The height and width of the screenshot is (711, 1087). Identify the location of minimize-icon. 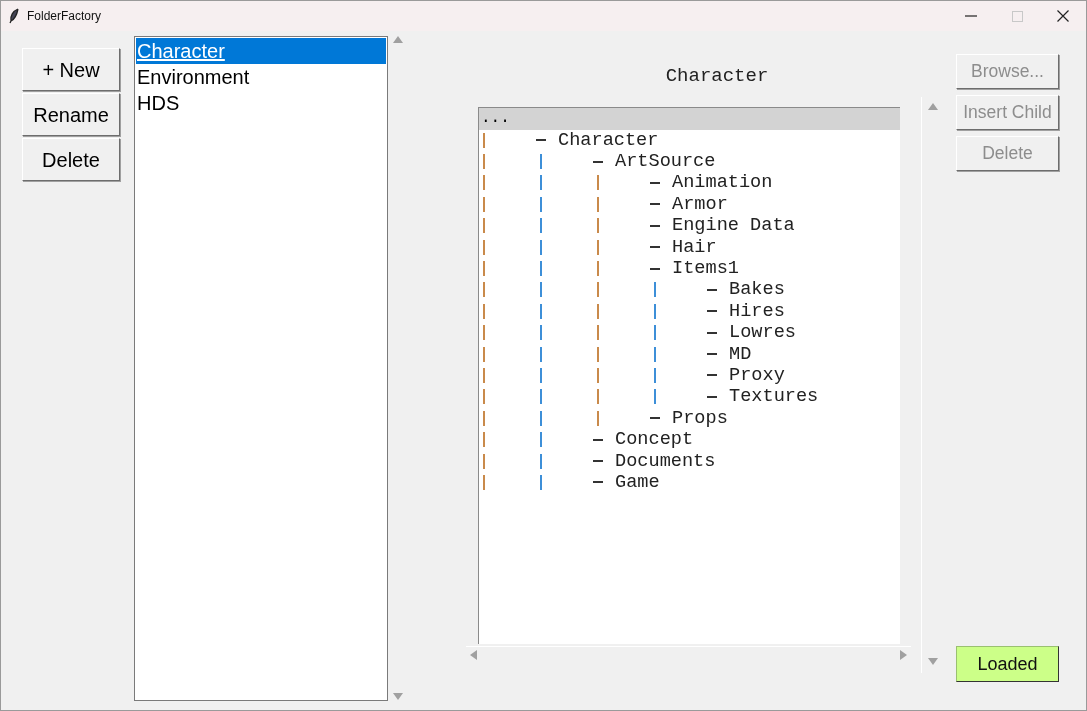
(971, 16).